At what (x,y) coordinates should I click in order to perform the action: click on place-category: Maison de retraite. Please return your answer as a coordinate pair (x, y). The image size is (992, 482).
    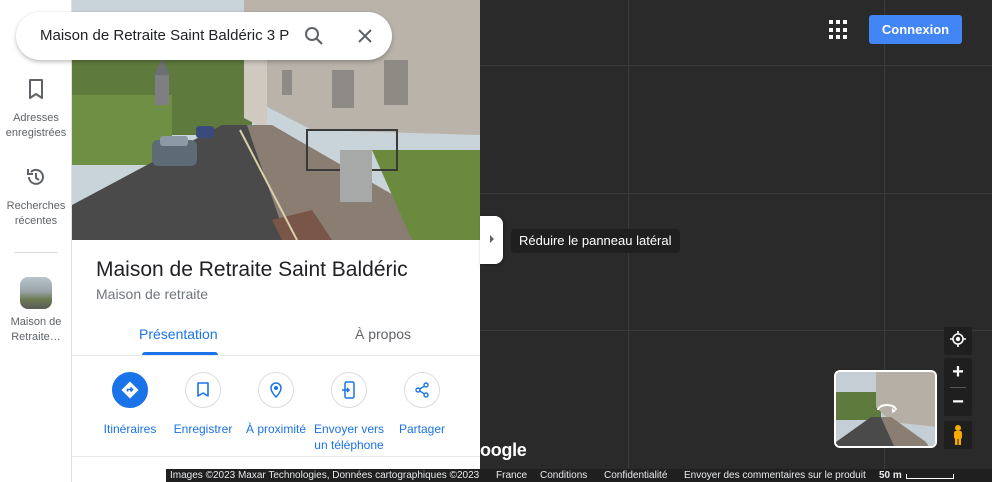
    Looking at the image, I should click on (152, 294).